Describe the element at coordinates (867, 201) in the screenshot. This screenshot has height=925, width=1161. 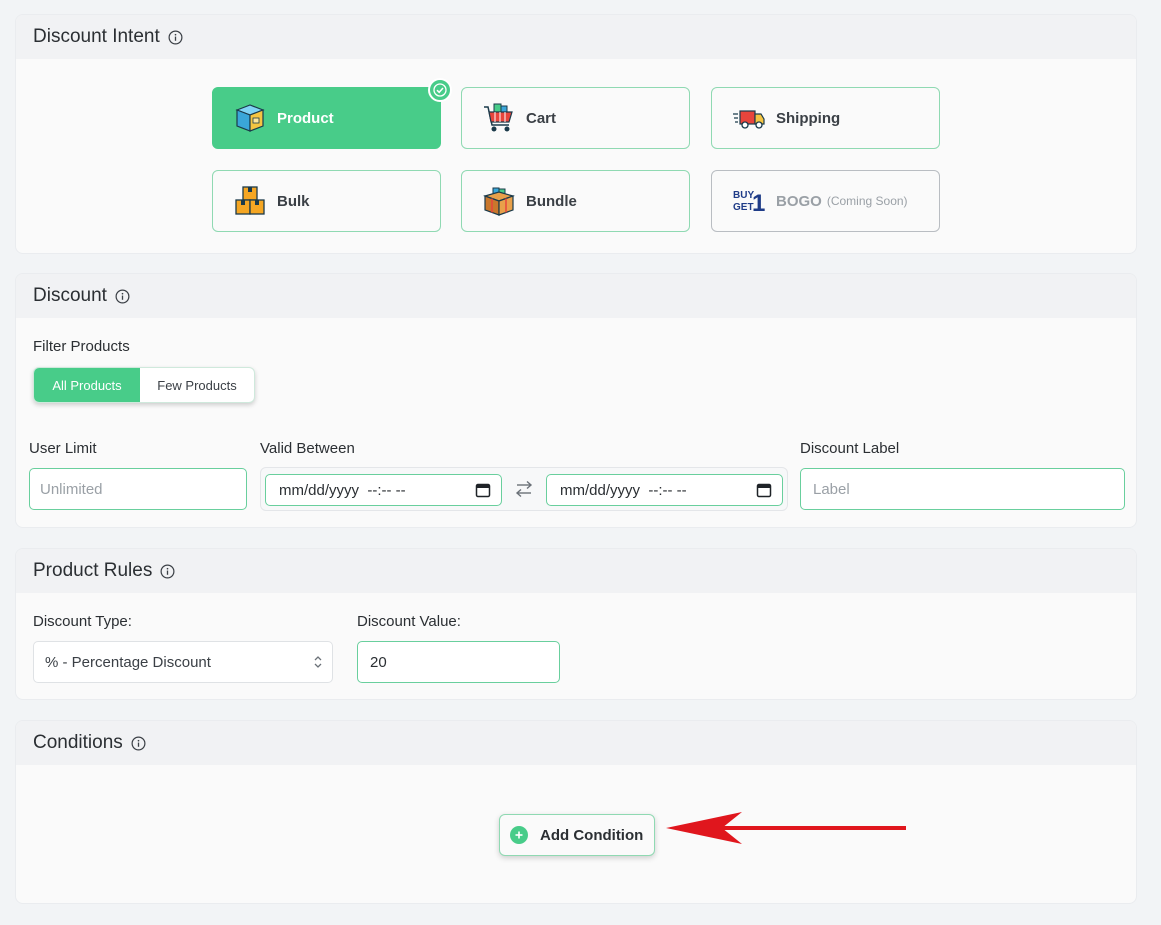
I see `coming-soon-note: (Coming Soon)` at that location.